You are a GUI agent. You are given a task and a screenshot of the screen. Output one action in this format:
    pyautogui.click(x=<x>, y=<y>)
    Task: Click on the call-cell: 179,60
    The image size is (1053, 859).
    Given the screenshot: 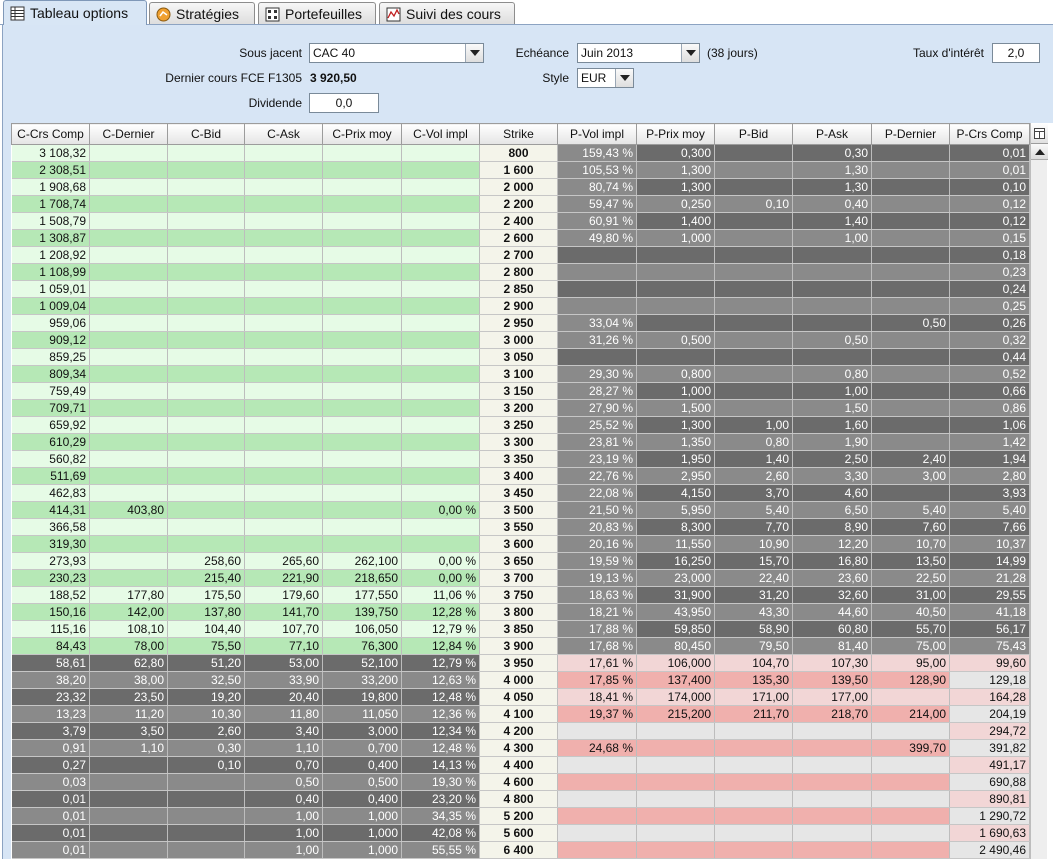 What is the action you would take?
    pyautogui.click(x=284, y=595)
    